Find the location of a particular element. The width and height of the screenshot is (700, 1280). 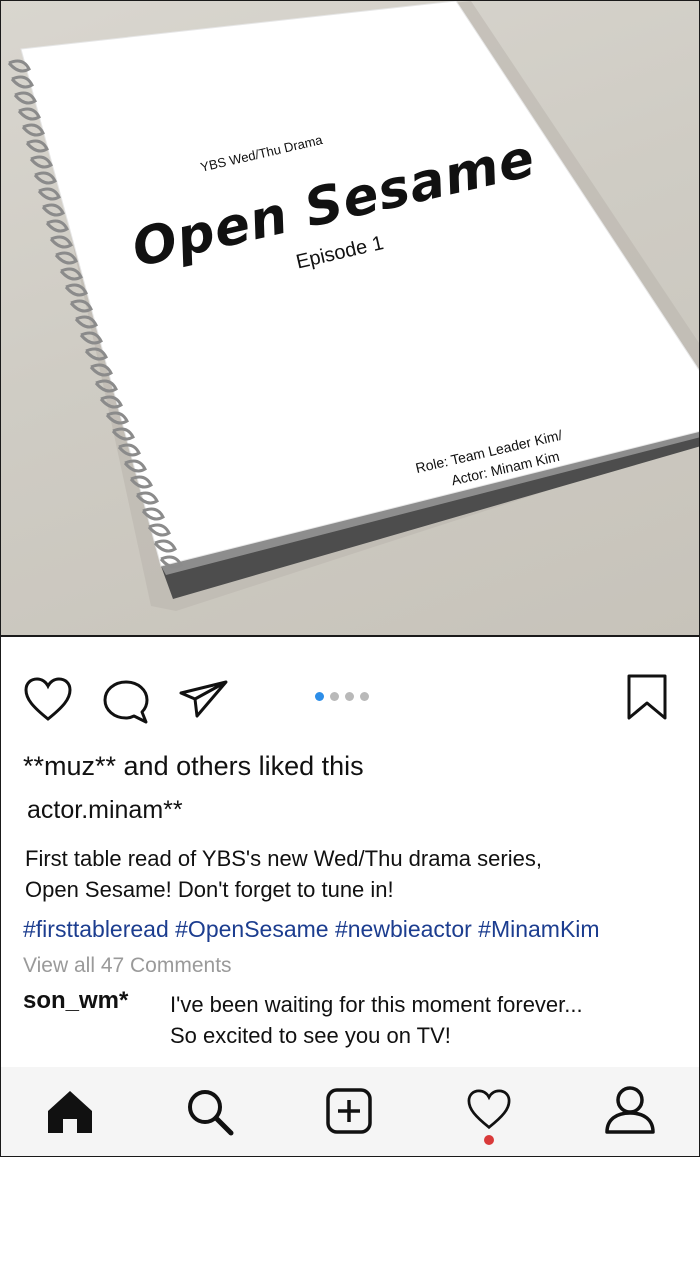

paper-plane-icon is located at coordinates (204, 699).